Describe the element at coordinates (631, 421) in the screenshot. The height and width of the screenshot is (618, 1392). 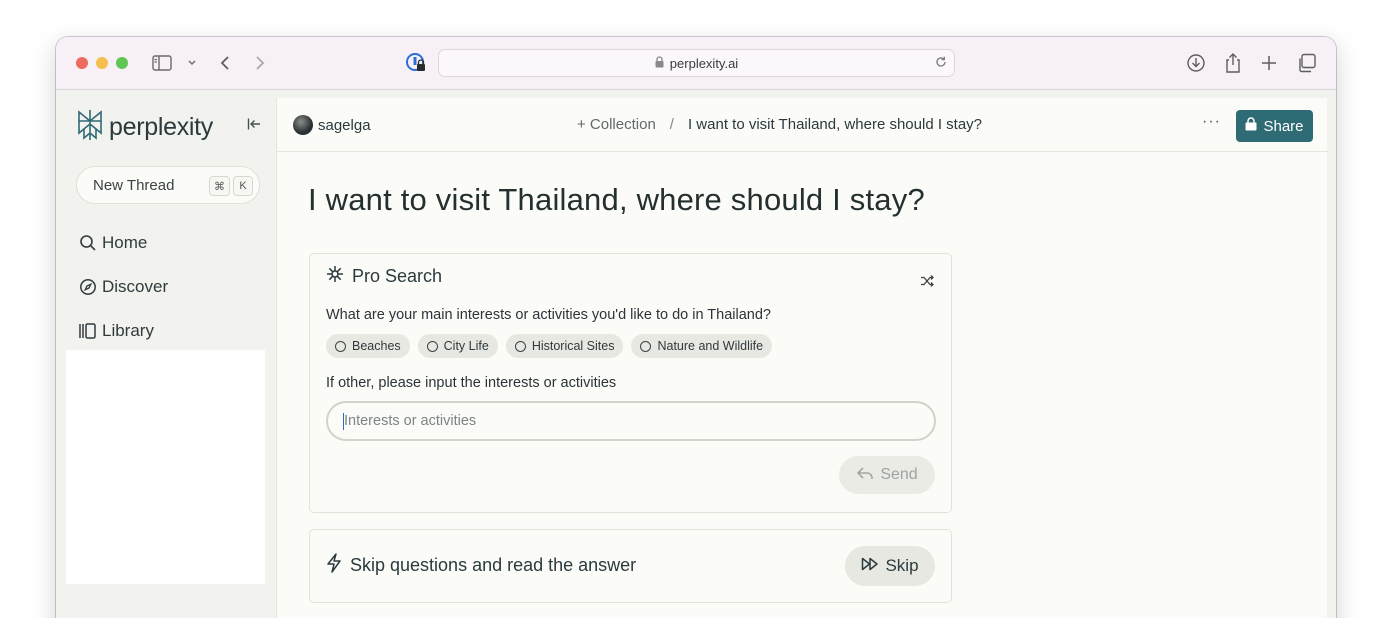
I see `interests-input` at that location.